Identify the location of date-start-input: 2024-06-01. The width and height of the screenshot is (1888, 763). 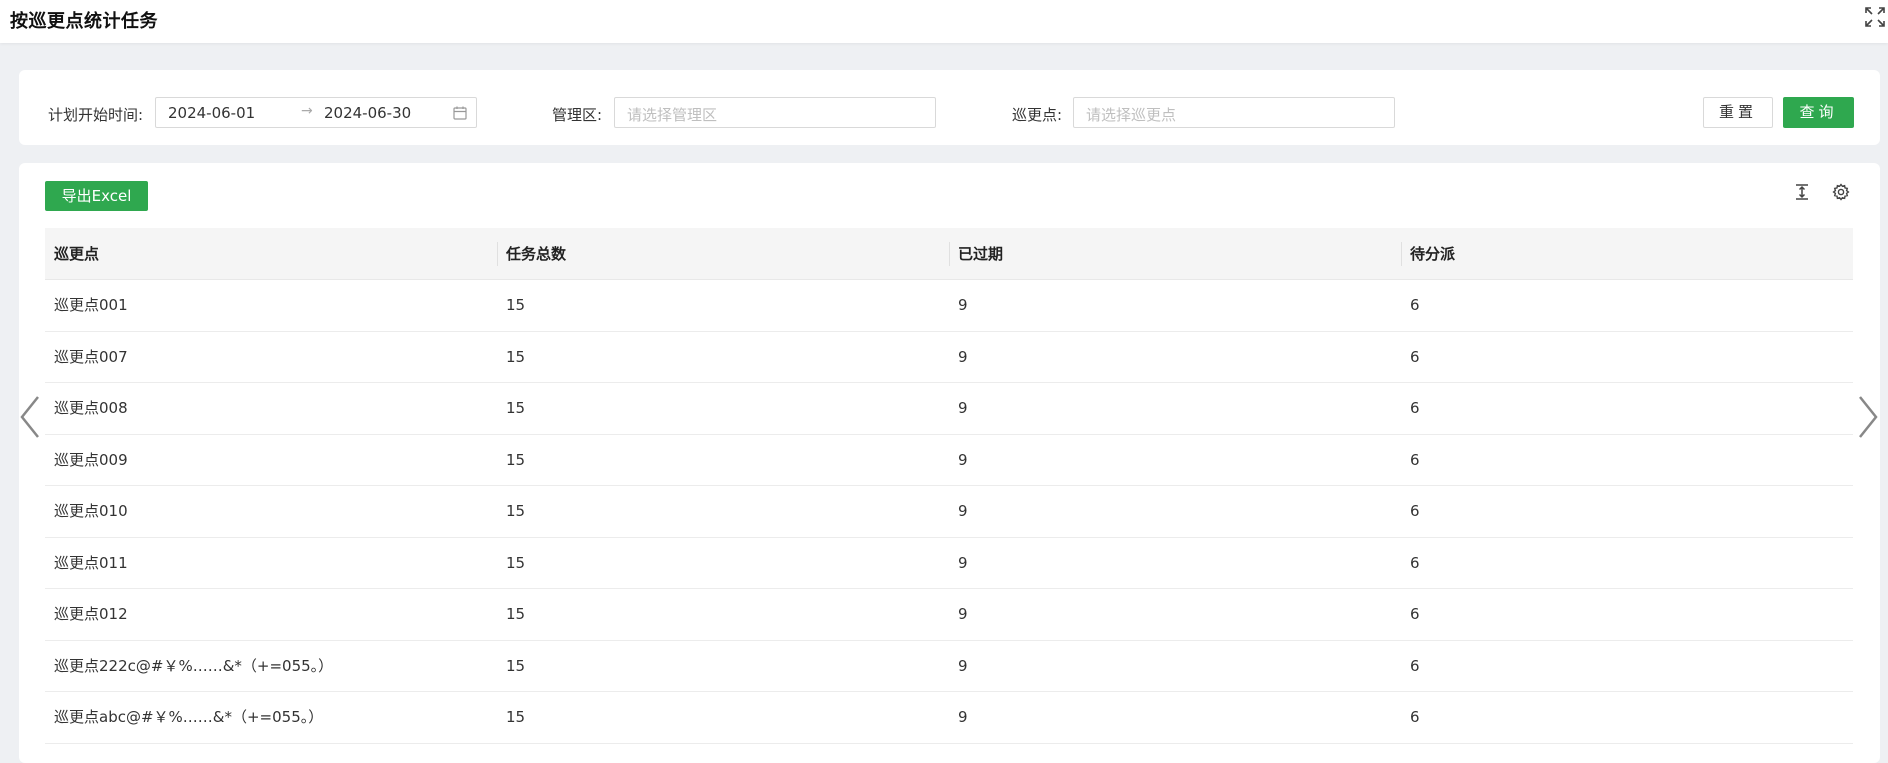
(211, 113).